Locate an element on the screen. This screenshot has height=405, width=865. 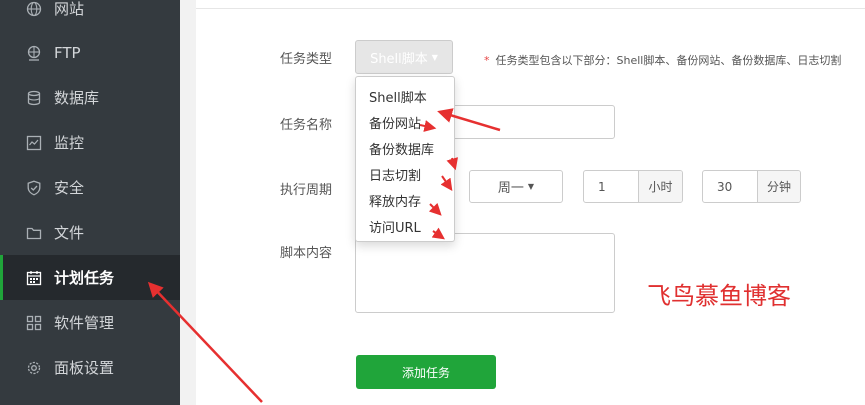
arrow-mark-visit-url is located at coordinates (438, 233).